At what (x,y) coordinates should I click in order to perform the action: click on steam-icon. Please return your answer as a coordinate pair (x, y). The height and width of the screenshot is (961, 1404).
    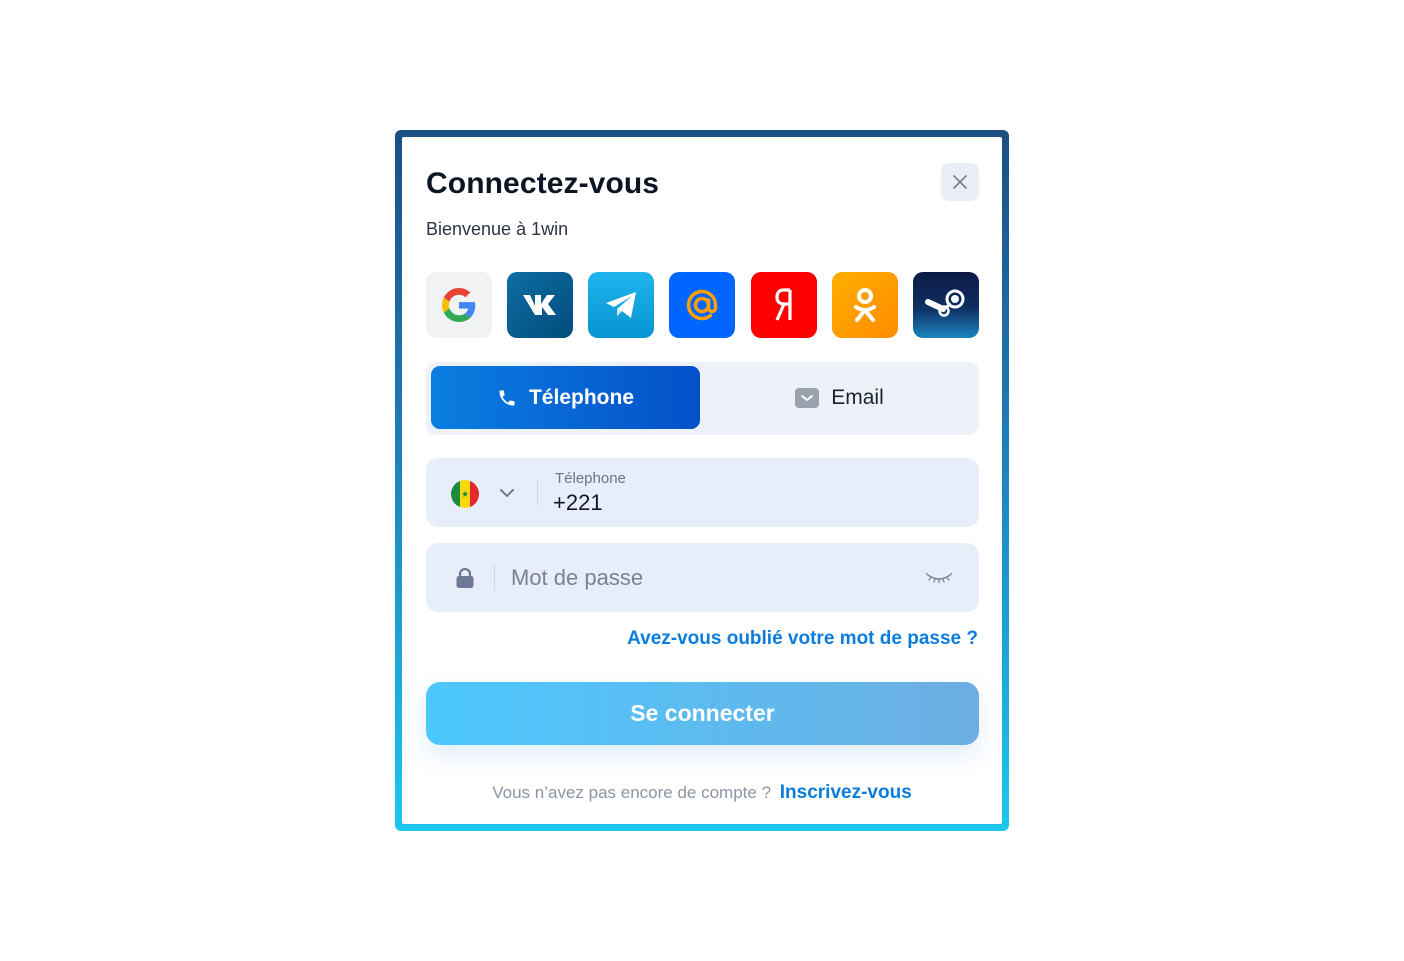
    Looking at the image, I should click on (944, 303).